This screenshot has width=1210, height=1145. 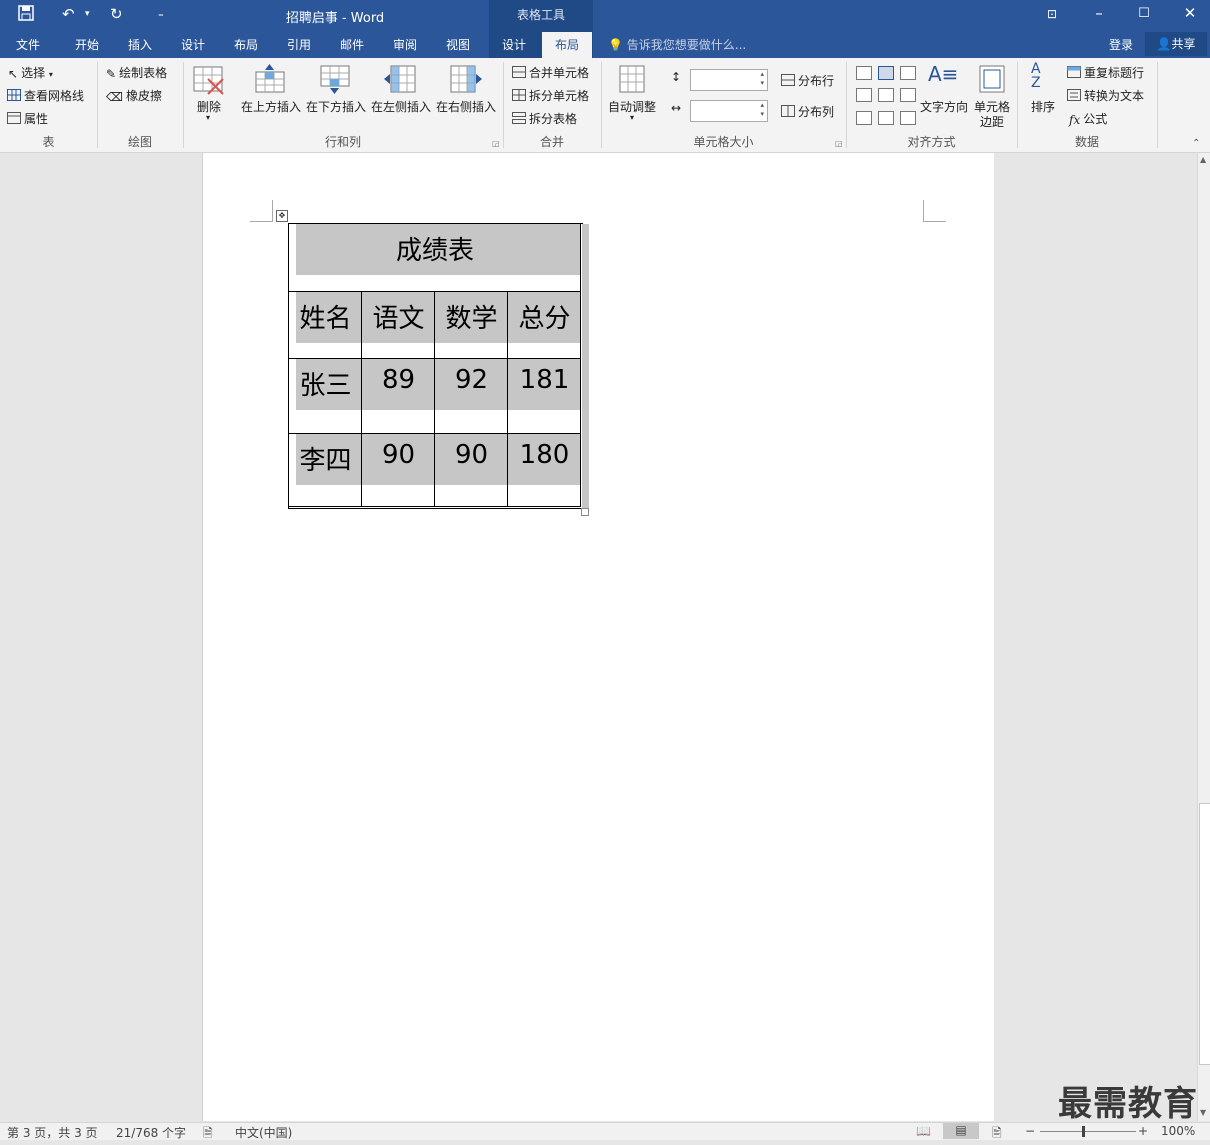 What do you see at coordinates (1203, 1112) in the screenshot?
I see `scroll-down-icon: ▼` at bounding box center [1203, 1112].